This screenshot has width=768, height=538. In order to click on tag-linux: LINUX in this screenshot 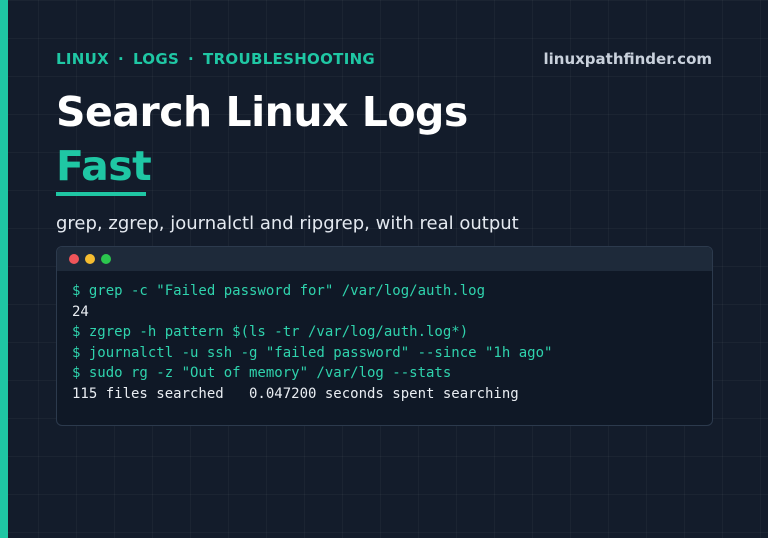, I will do `click(82, 59)`.